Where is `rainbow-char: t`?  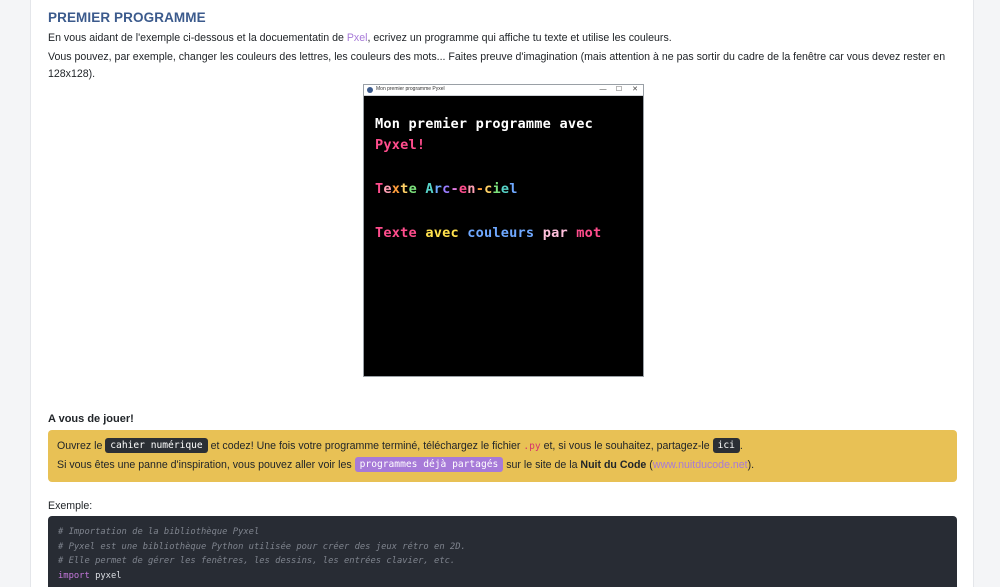 rainbow-char: t is located at coordinates (404, 189).